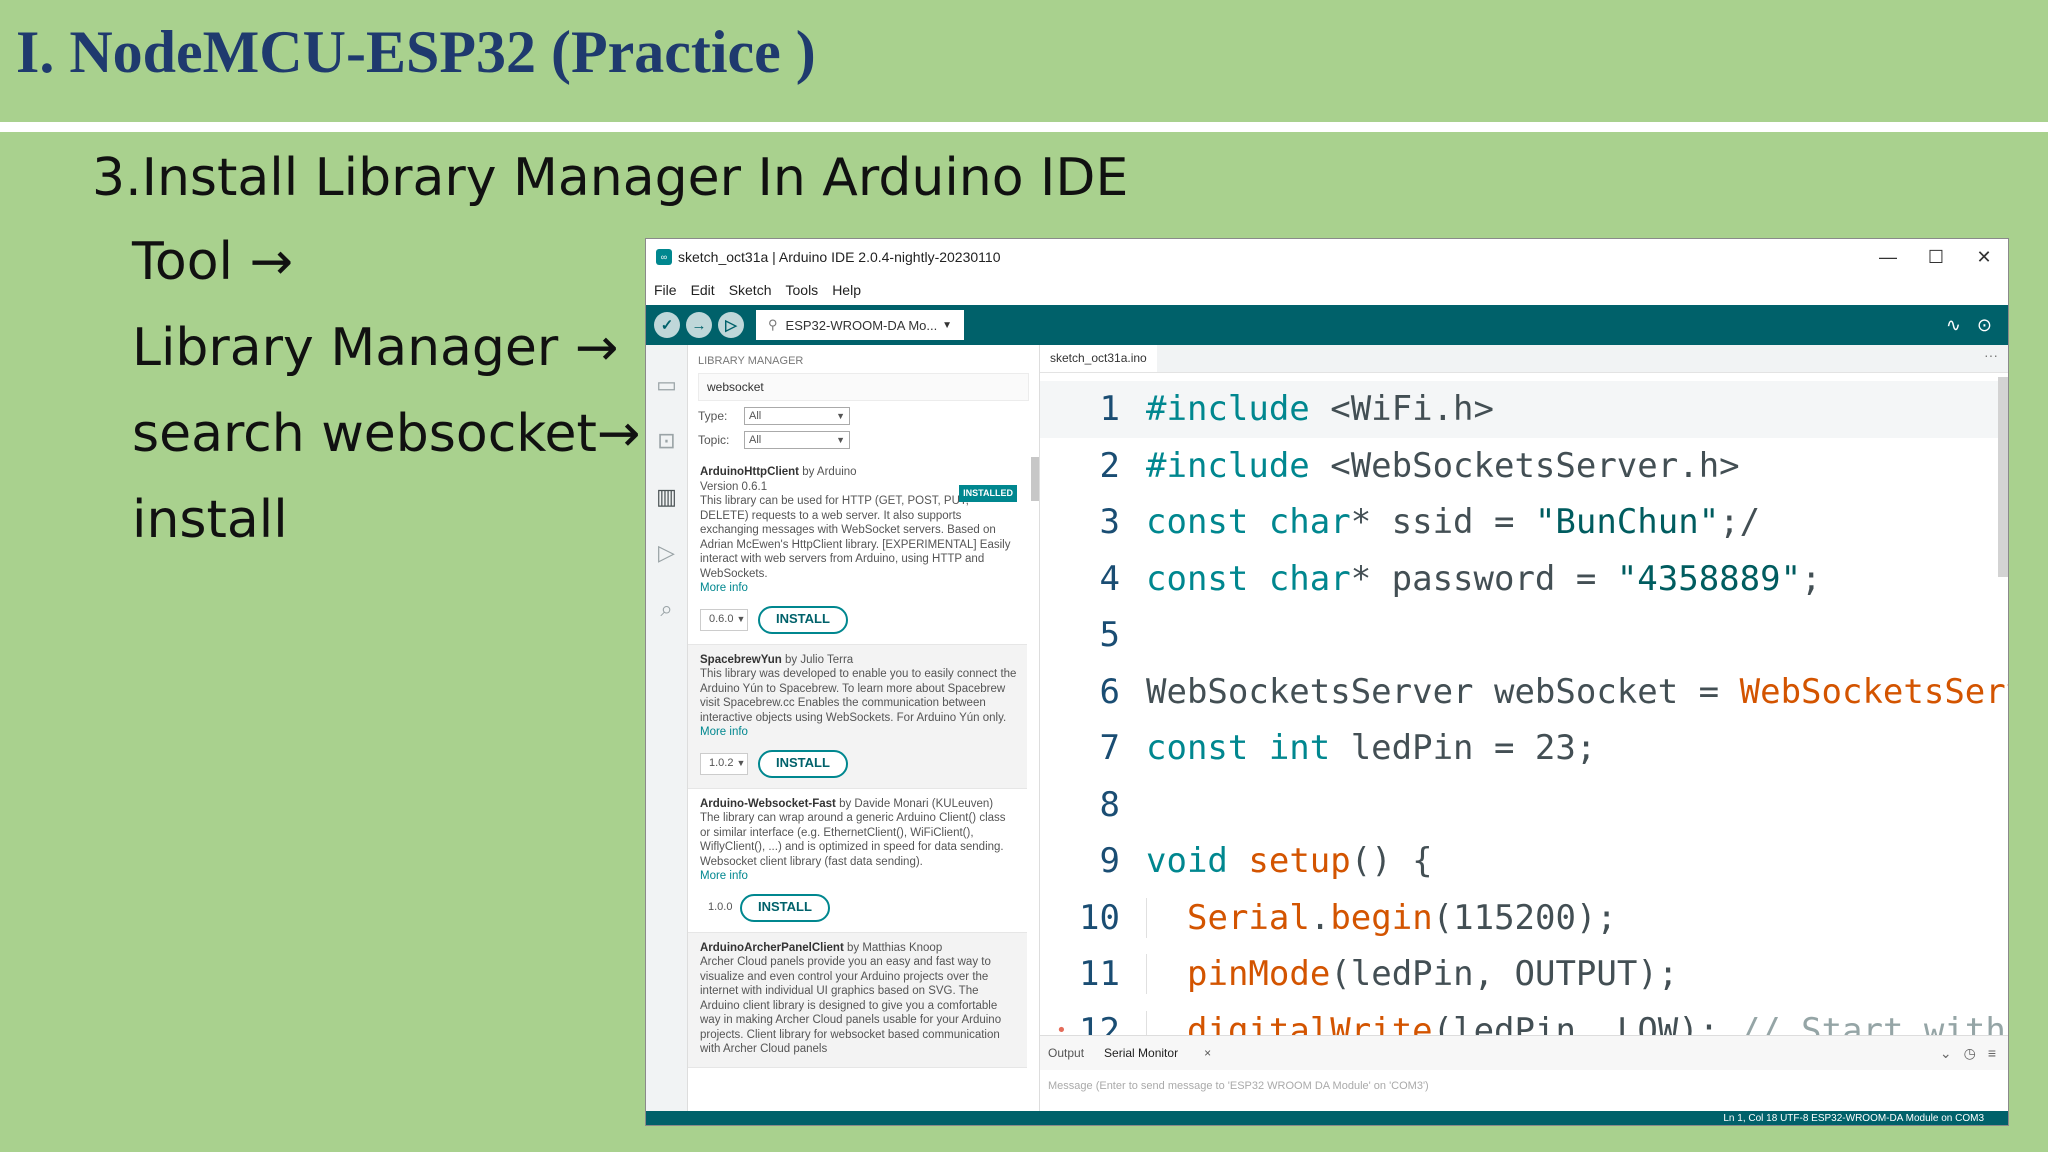 The width and height of the screenshot is (2048, 1152). What do you see at coordinates (1391, 861) in the screenshot?
I see `code-token: () {` at bounding box center [1391, 861].